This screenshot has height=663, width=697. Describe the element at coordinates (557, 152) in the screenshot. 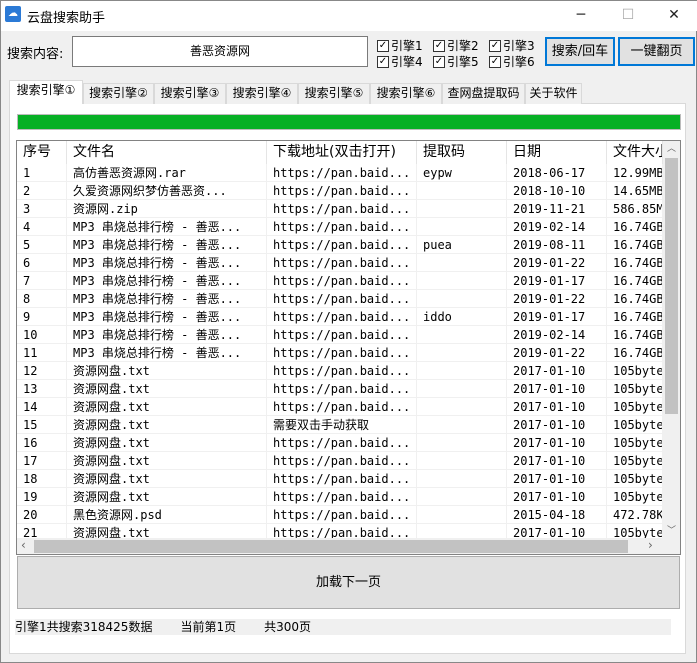

I see `column-header: 日期` at that location.